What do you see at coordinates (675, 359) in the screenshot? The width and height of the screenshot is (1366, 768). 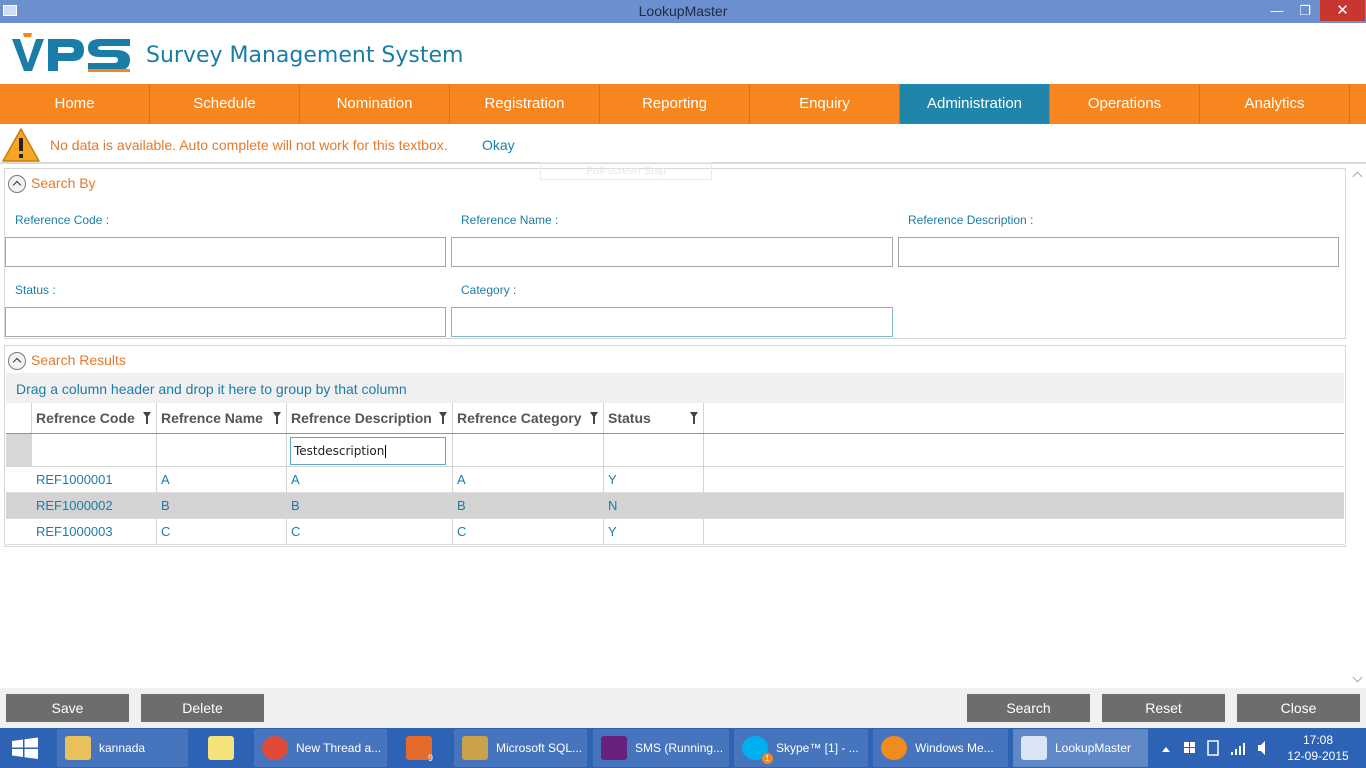 I see `search-results-header: Search Results` at bounding box center [675, 359].